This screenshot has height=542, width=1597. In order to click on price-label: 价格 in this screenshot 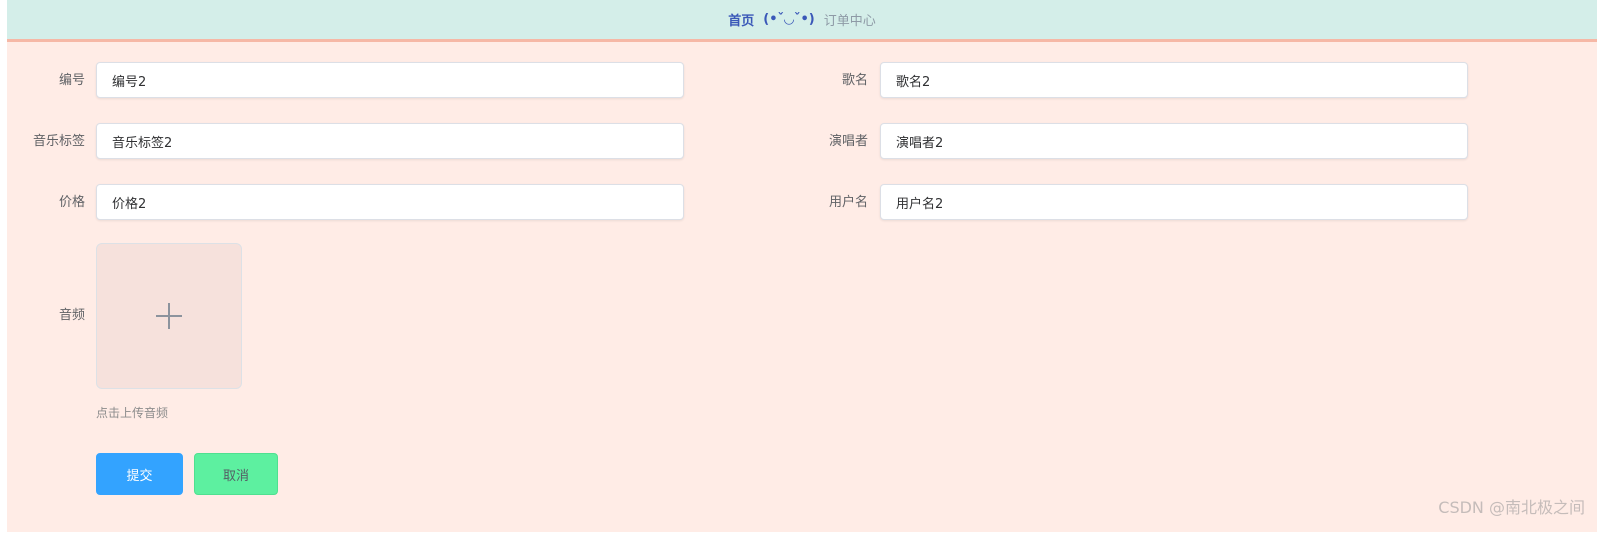, I will do `click(71, 202)`.